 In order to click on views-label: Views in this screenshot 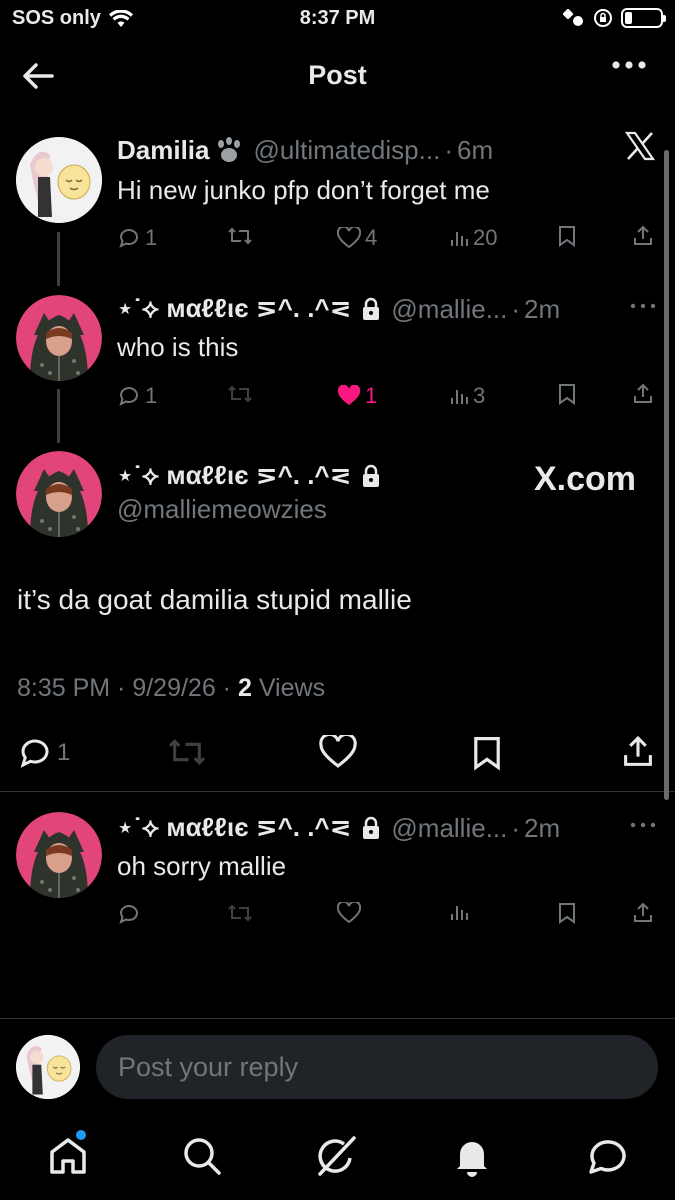, I will do `click(292, 688)`.